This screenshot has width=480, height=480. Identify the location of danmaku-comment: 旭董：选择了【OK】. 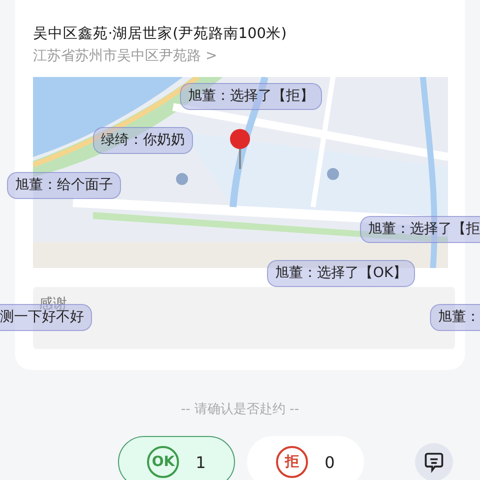
(341, 273).